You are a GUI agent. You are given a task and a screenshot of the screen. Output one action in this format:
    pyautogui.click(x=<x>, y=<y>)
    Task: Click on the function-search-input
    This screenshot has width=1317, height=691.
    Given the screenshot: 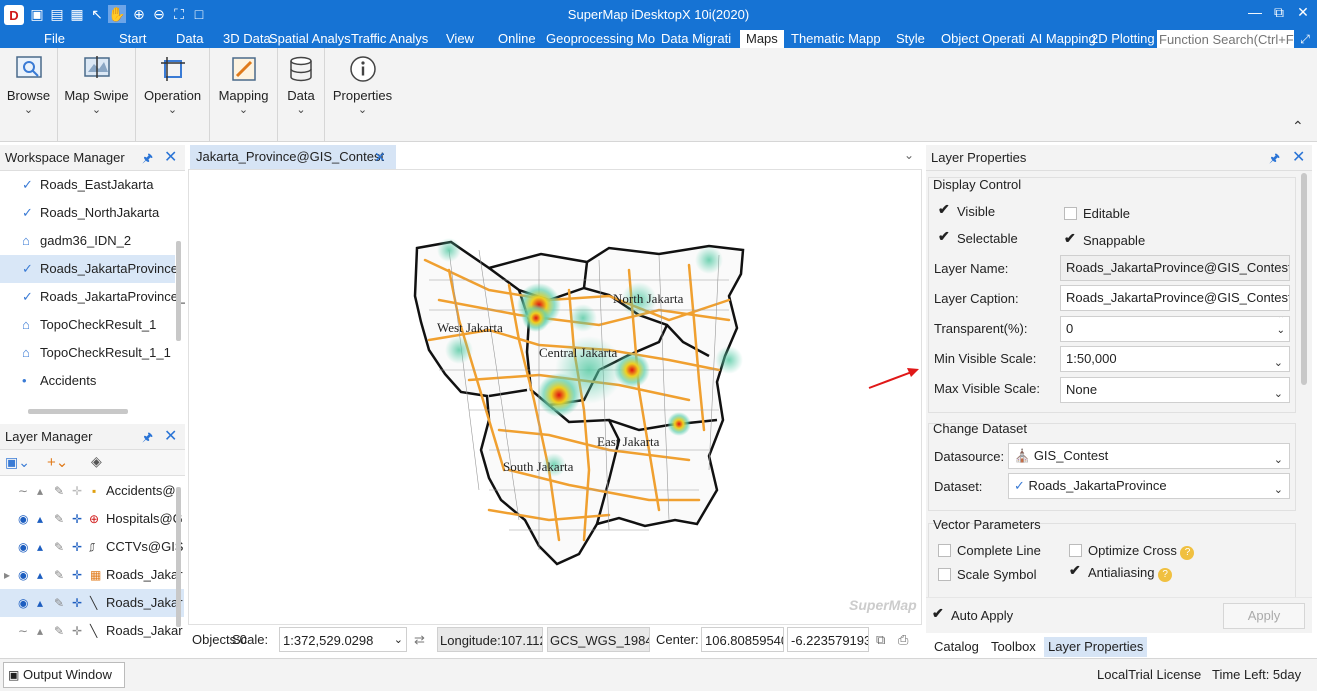 What is the action you would take?
    pyautogui.click(x=1225, y=39)
    